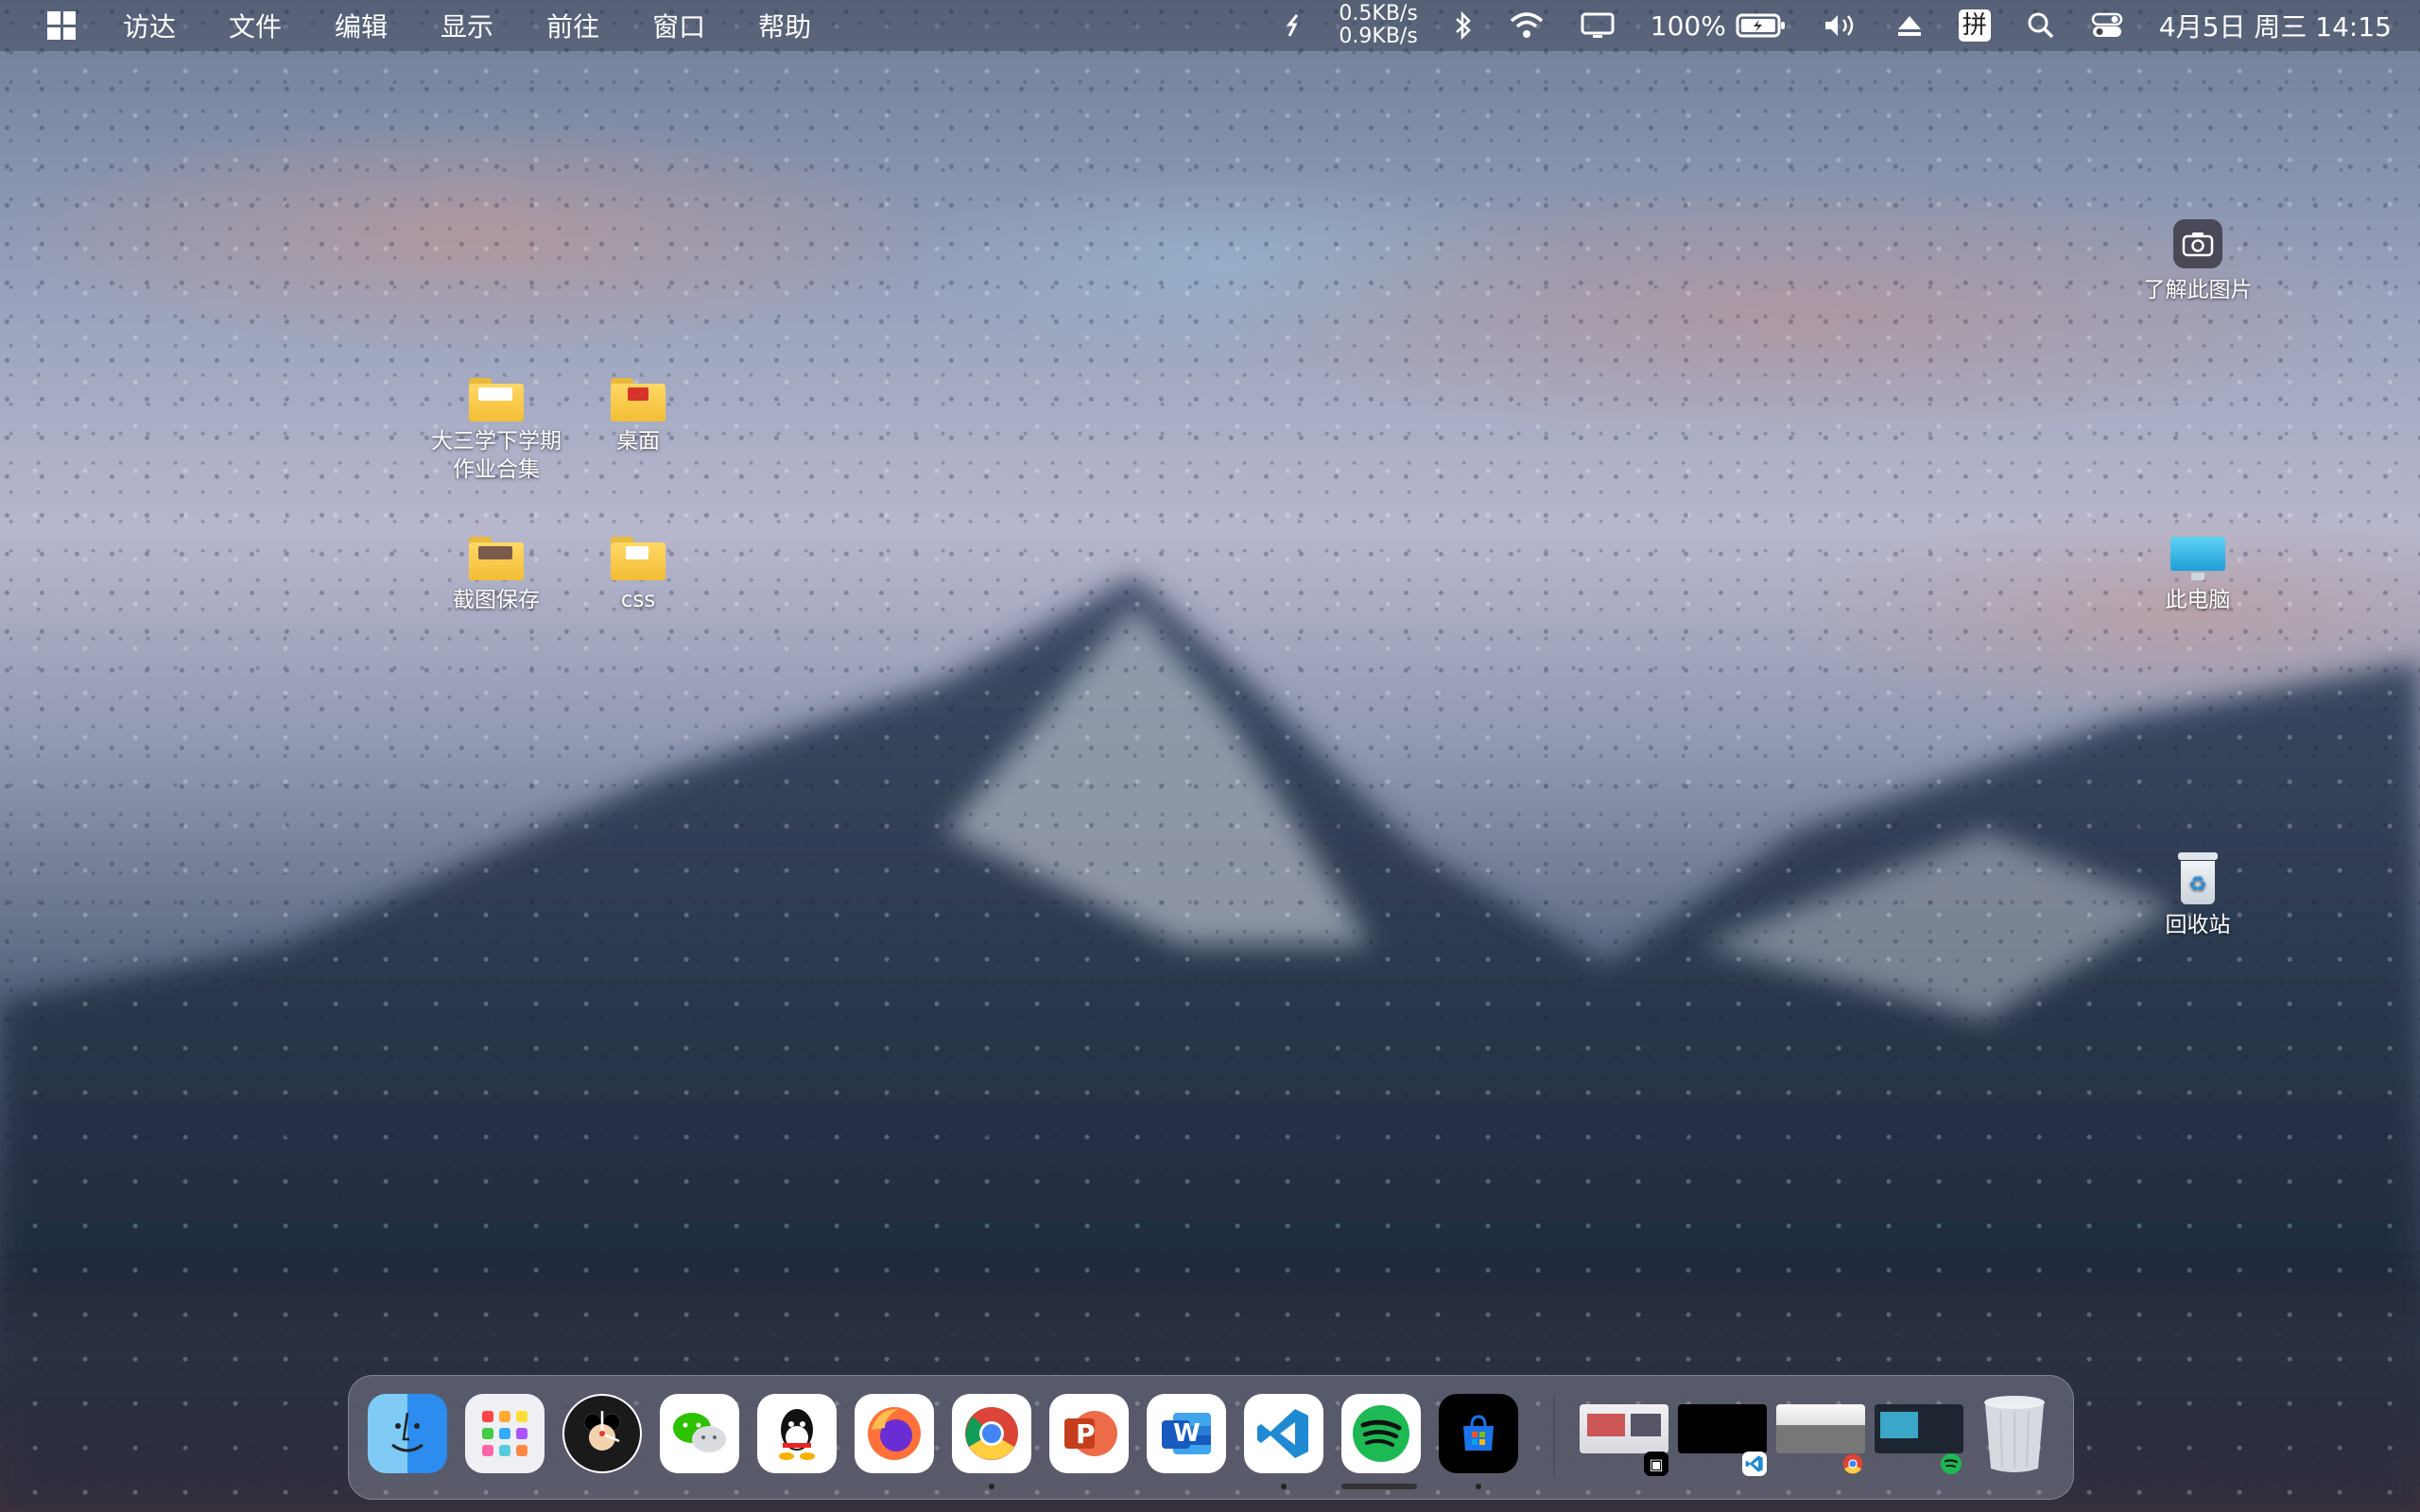 Image resolution: width=2420 pixels, height=1512 pixels. I want to click on dock: P W ▣, so click(1211, 1437).